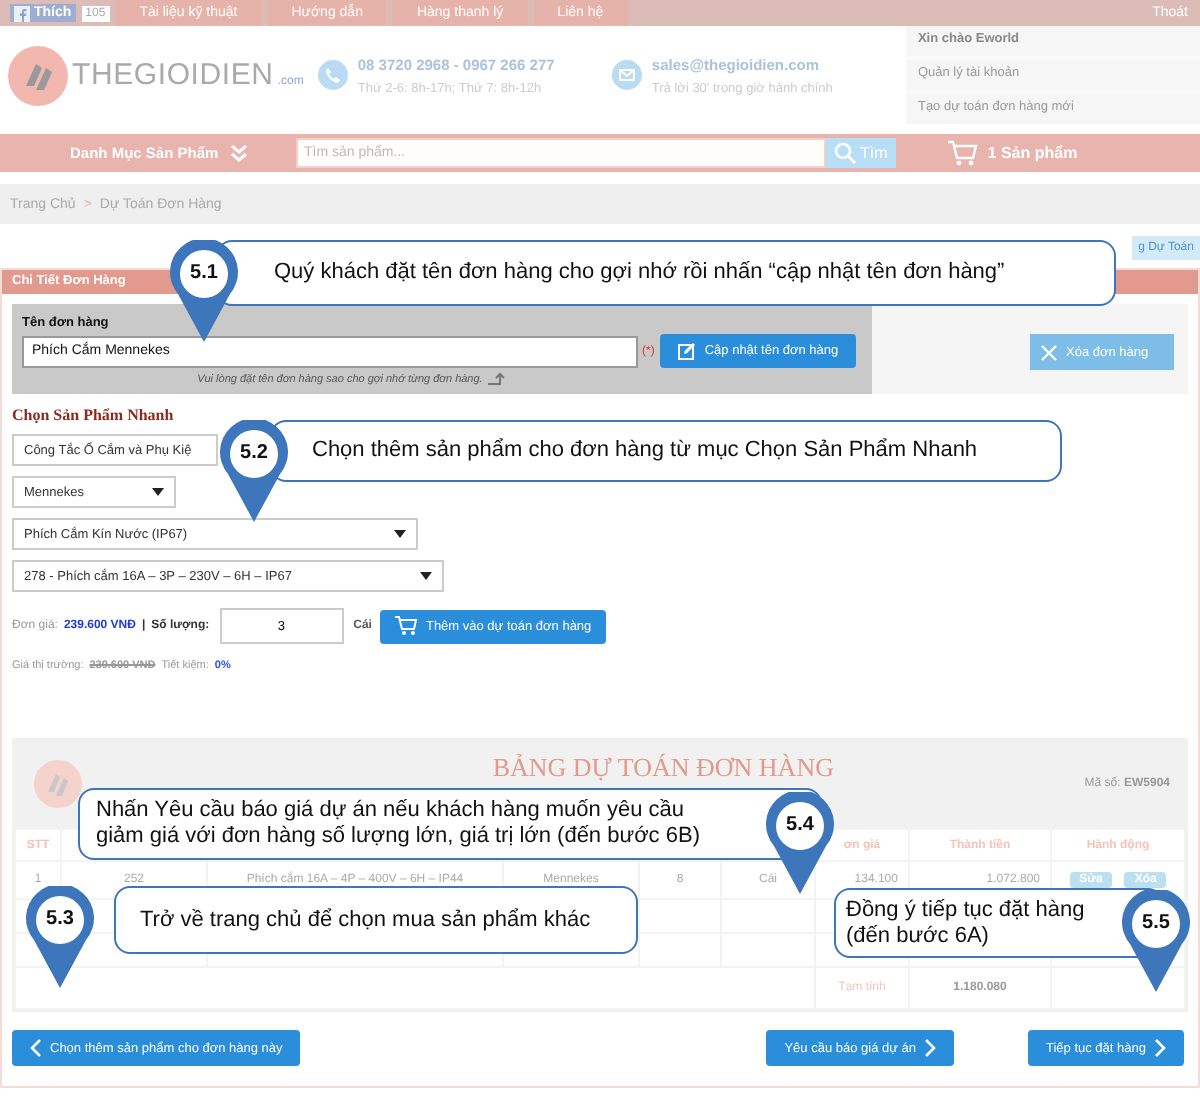  I want to click on step-number: 5.5, so click(1156, 923).